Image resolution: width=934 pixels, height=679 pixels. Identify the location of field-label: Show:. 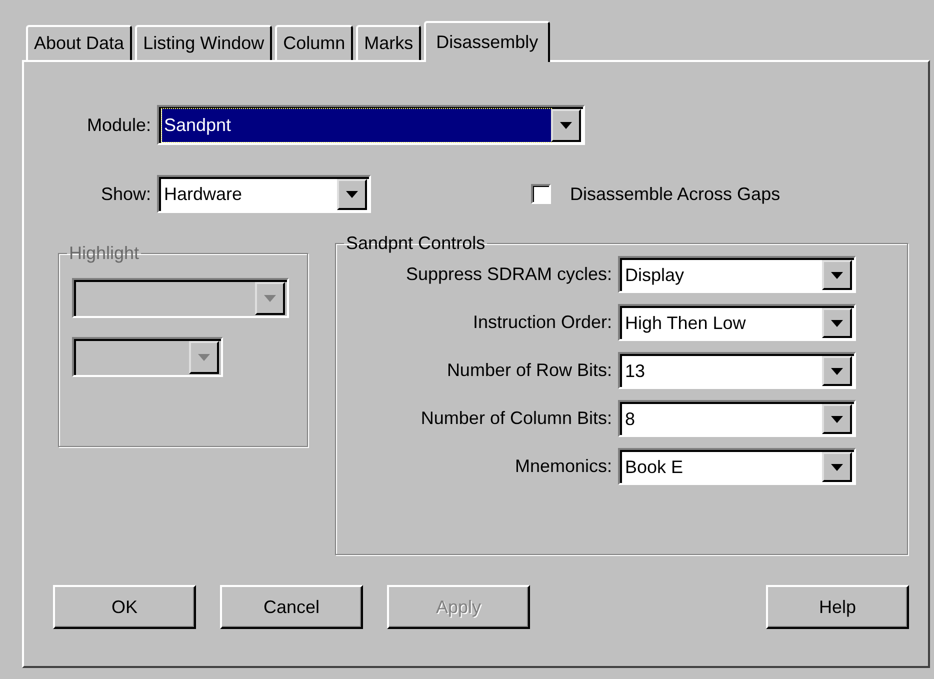
(126, 194).